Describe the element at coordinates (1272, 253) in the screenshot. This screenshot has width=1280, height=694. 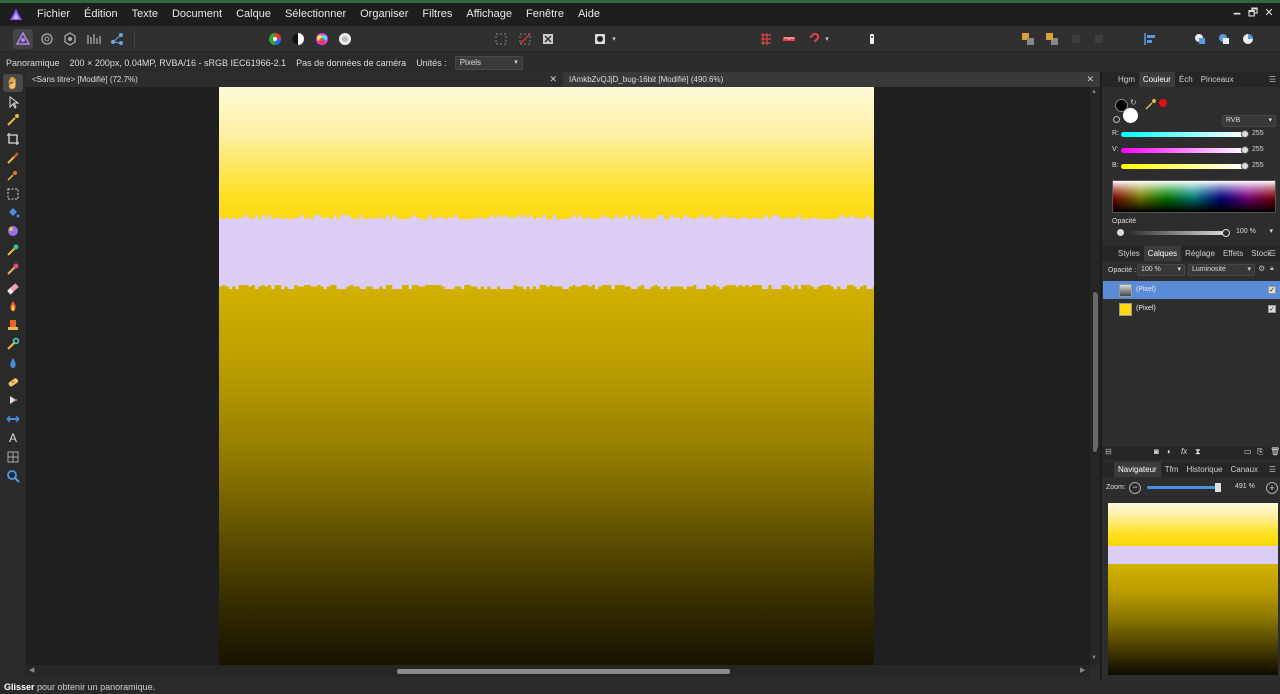
I see `layers-panel-menu-icon: ☰` at that location.